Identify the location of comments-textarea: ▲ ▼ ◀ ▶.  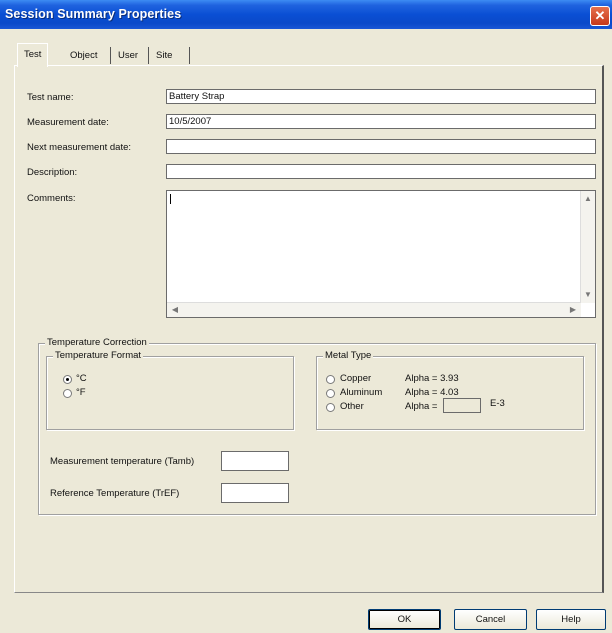
(381, 254).